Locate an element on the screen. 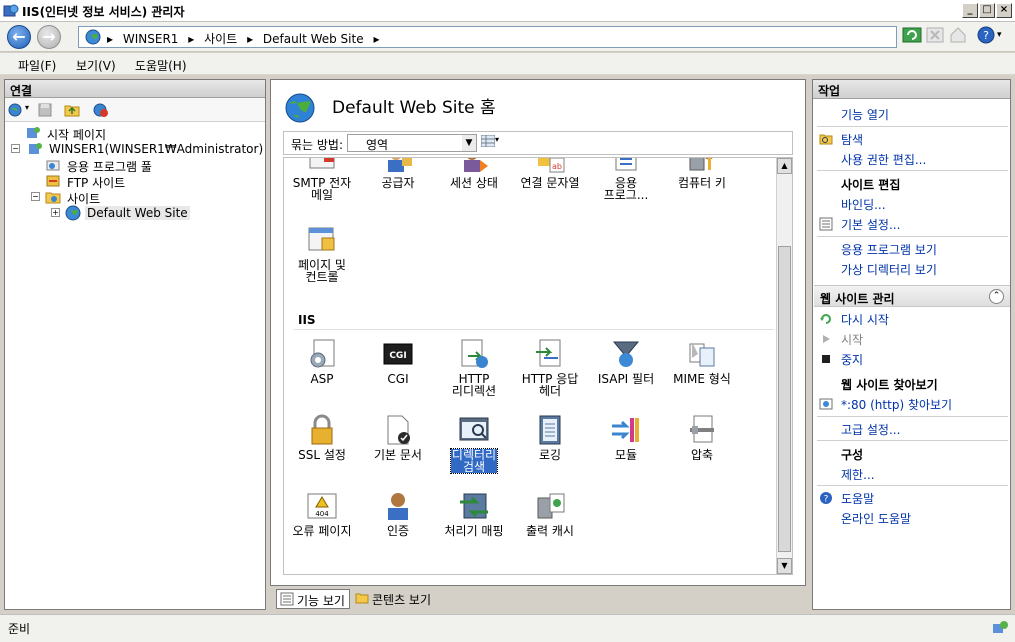 This screenshot has width=1015, height=642. feature-smtp-email: SMTP 전자 메일 is located at coordinates (322, 179).